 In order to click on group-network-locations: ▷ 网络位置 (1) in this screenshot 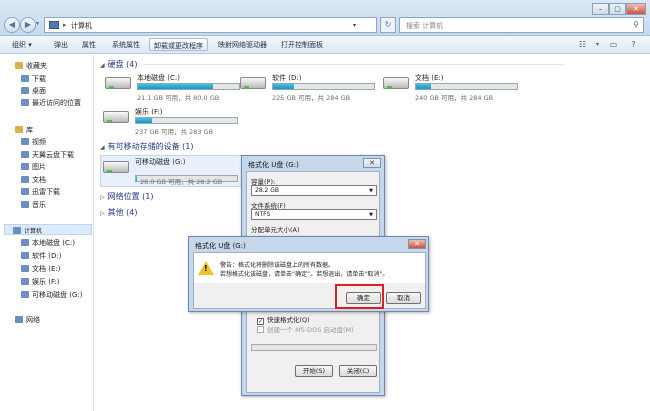, I will do `click(127, 196)`.